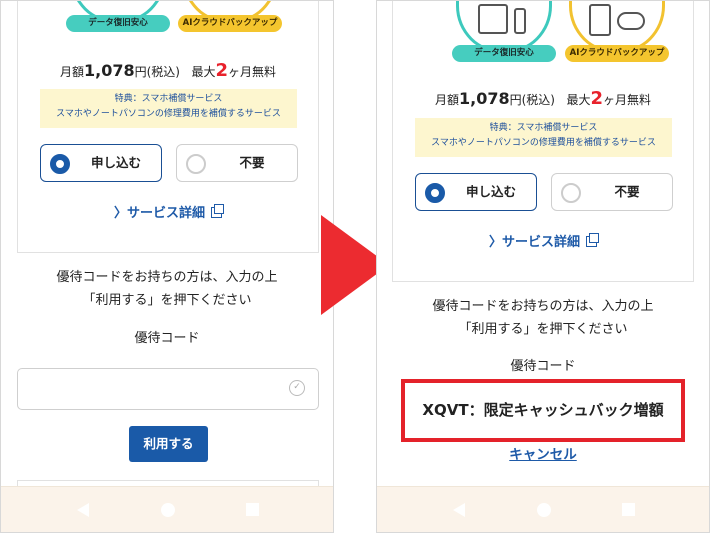 The height and width of the screenshot is (533, 710). I want to click on applied-coupon-highlight: XQVT：限定キャッシュバック増額, so click(543, 410).